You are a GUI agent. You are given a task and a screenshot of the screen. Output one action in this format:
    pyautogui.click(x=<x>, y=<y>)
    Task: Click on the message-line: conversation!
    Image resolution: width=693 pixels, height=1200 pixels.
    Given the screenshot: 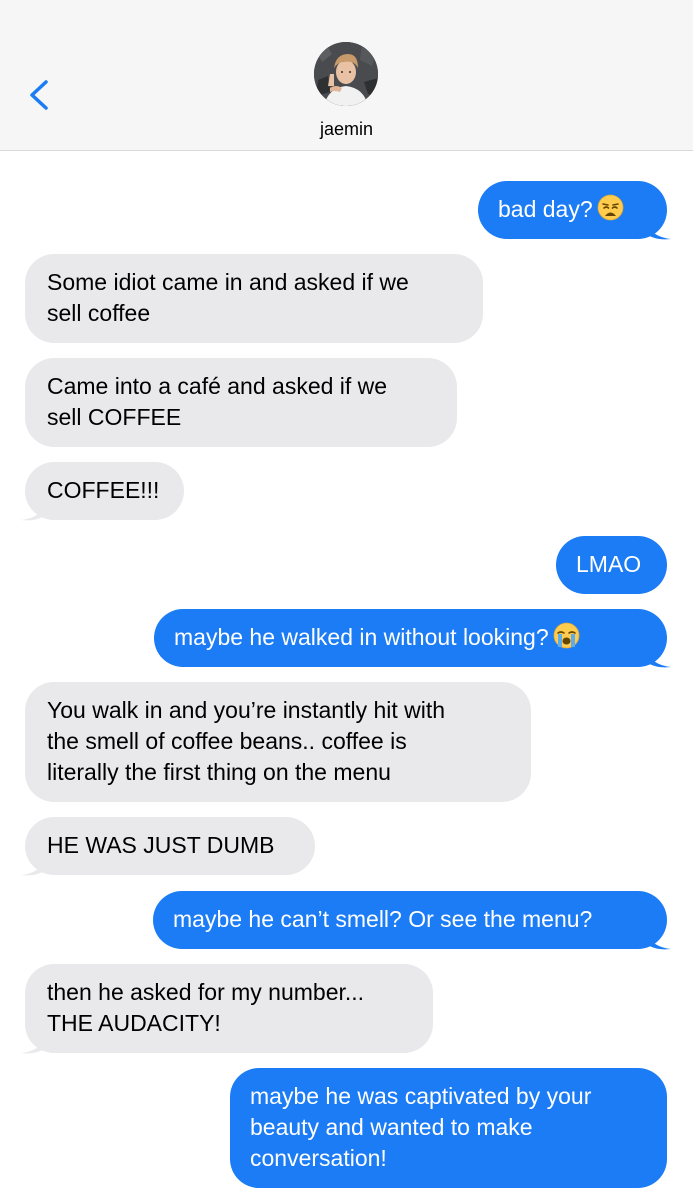 What is the action you would take?
    pyautogui.click(x=318, y=1158)
    